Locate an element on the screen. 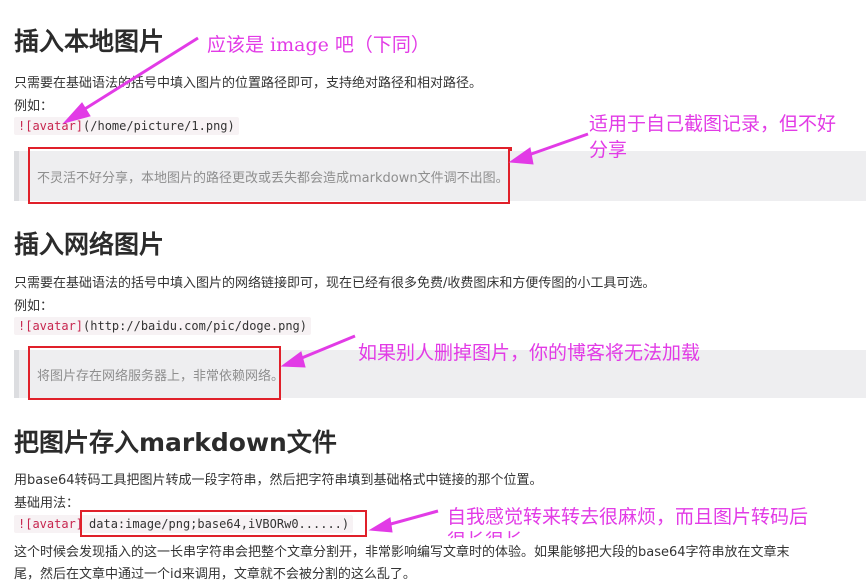 This screenshot has width=866, height=582. annotation-local-note-line2: 分享 is located at coordinates (608, 150).